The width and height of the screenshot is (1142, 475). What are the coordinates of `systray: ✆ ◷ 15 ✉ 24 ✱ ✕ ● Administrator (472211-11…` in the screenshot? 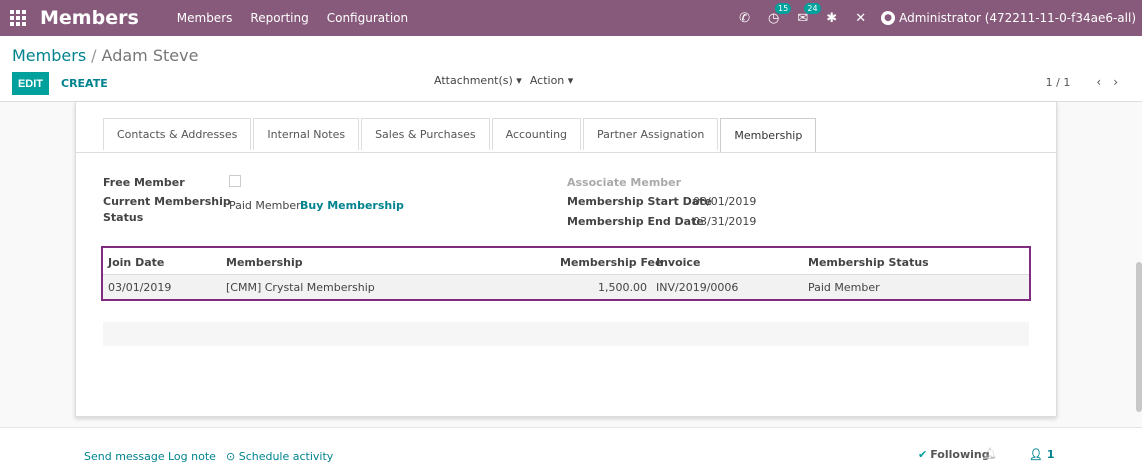 It's located at (936, 18).